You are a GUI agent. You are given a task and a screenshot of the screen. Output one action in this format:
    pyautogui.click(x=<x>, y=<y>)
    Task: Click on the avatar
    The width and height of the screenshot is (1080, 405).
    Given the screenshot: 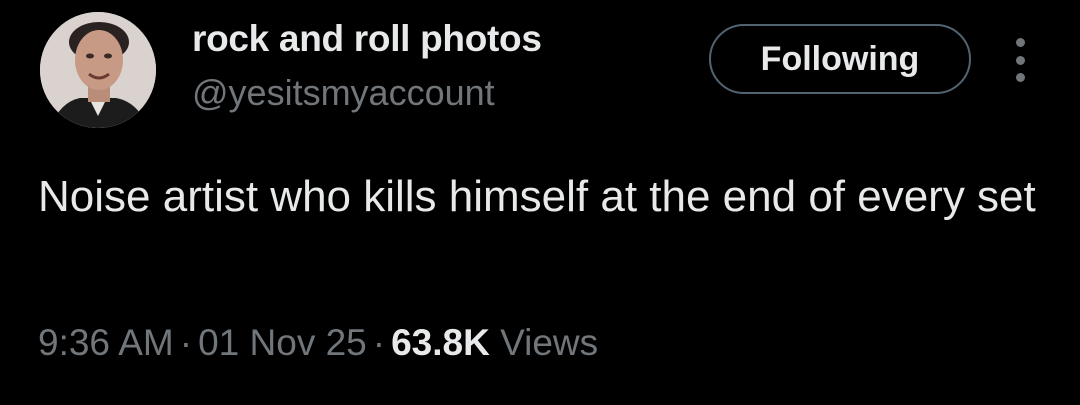 What is the action you would take?
    pyautogui.click(x=98, y=70)
    